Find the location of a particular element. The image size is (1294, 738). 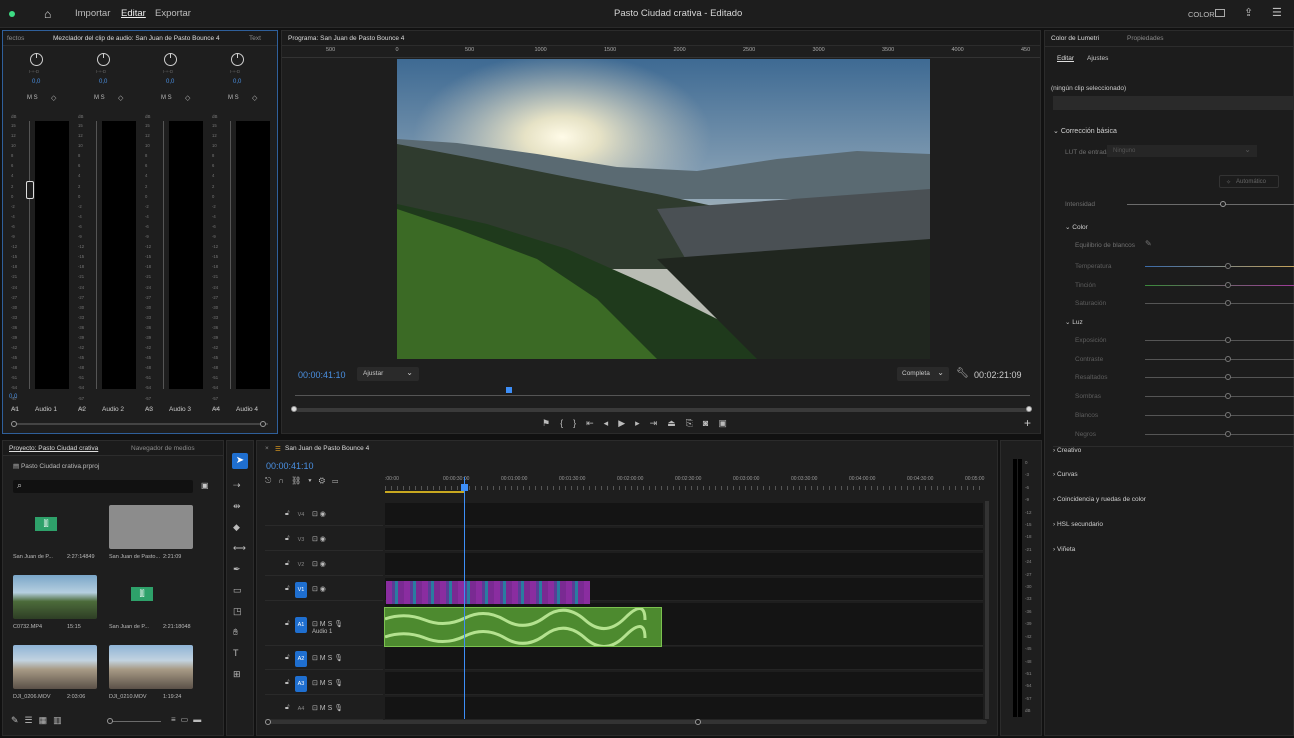

timeline-hscroll is located at coordinates (627, 722).